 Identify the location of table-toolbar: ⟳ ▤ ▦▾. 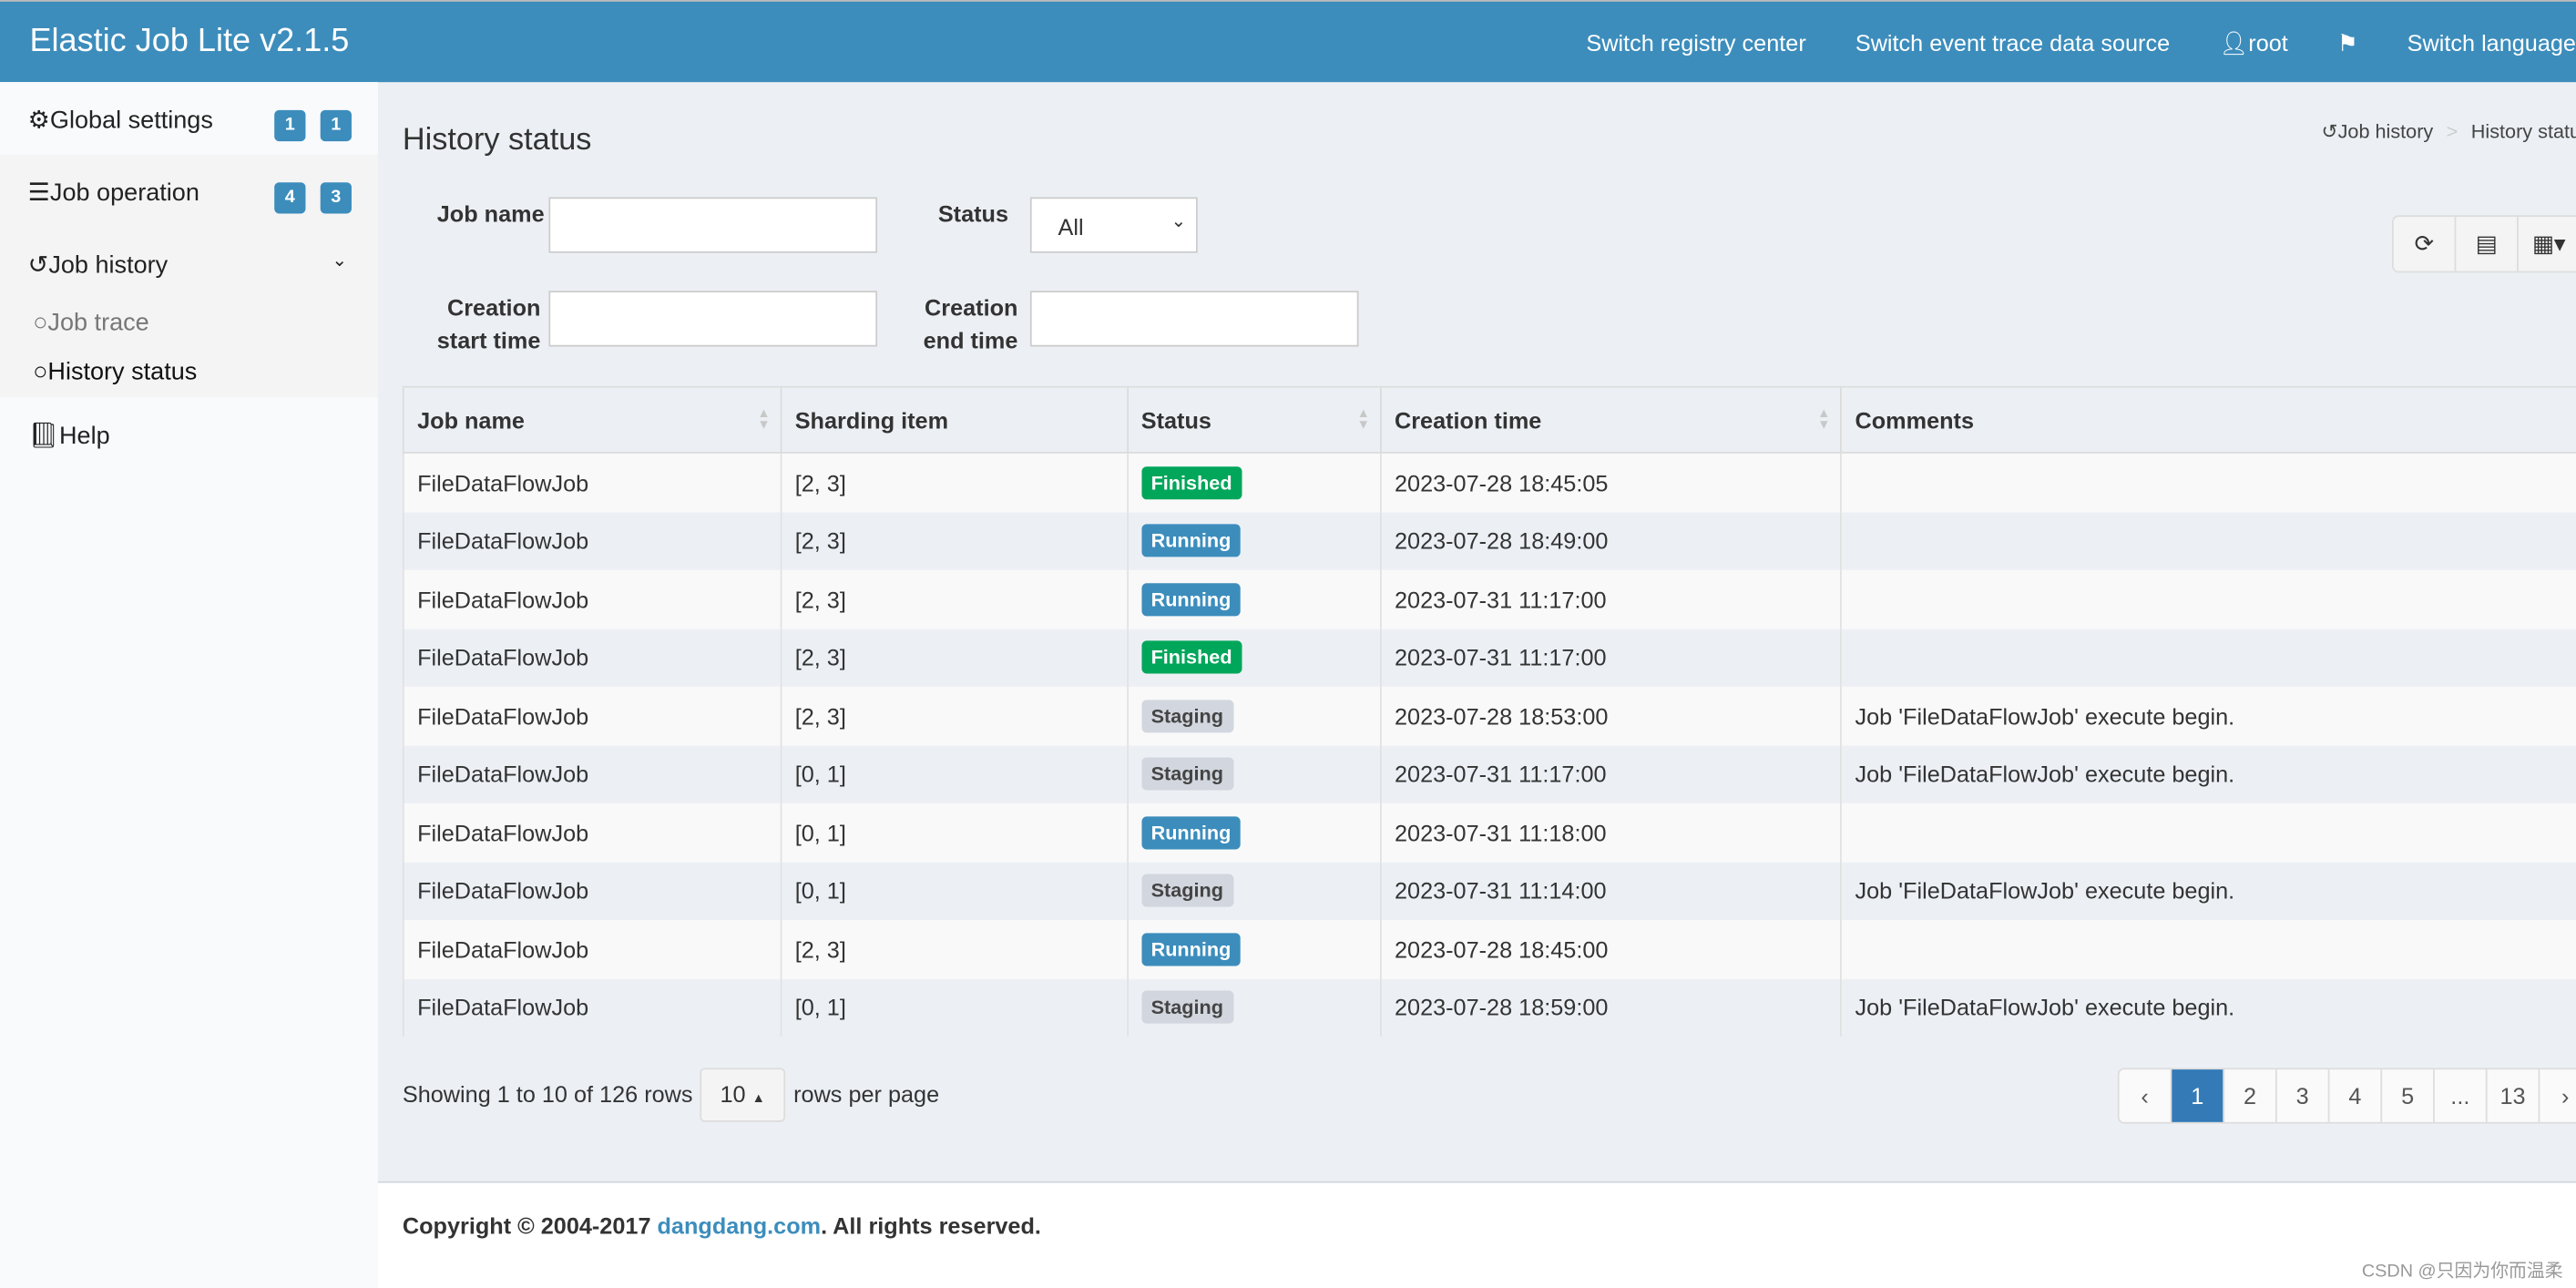
(2483, 244).